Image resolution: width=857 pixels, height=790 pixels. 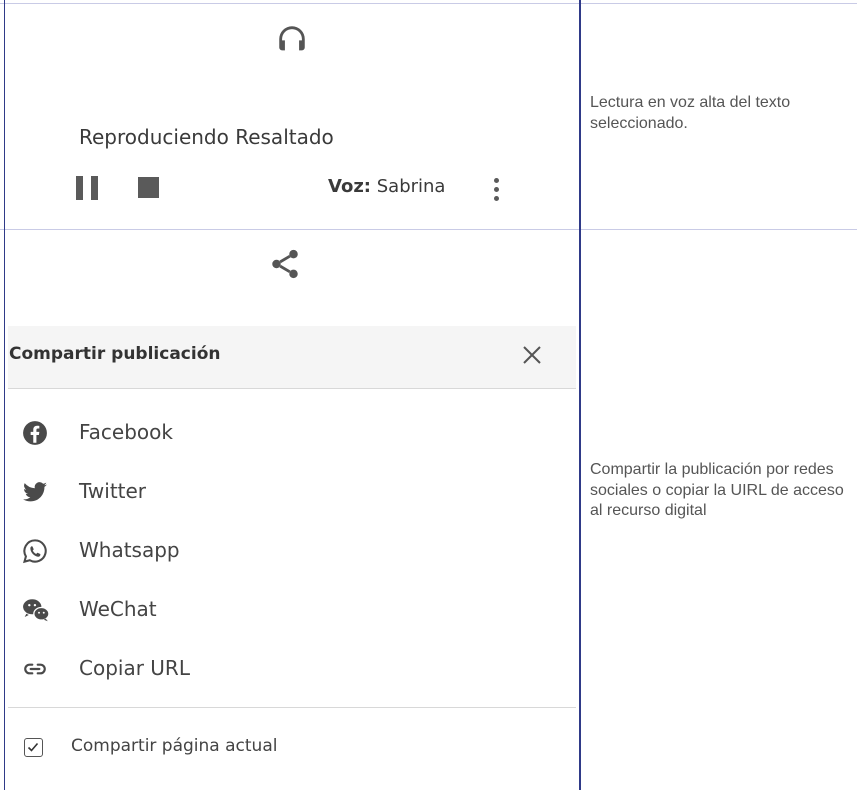 I want to click on more-options-icon, so click(x=497, y=190).